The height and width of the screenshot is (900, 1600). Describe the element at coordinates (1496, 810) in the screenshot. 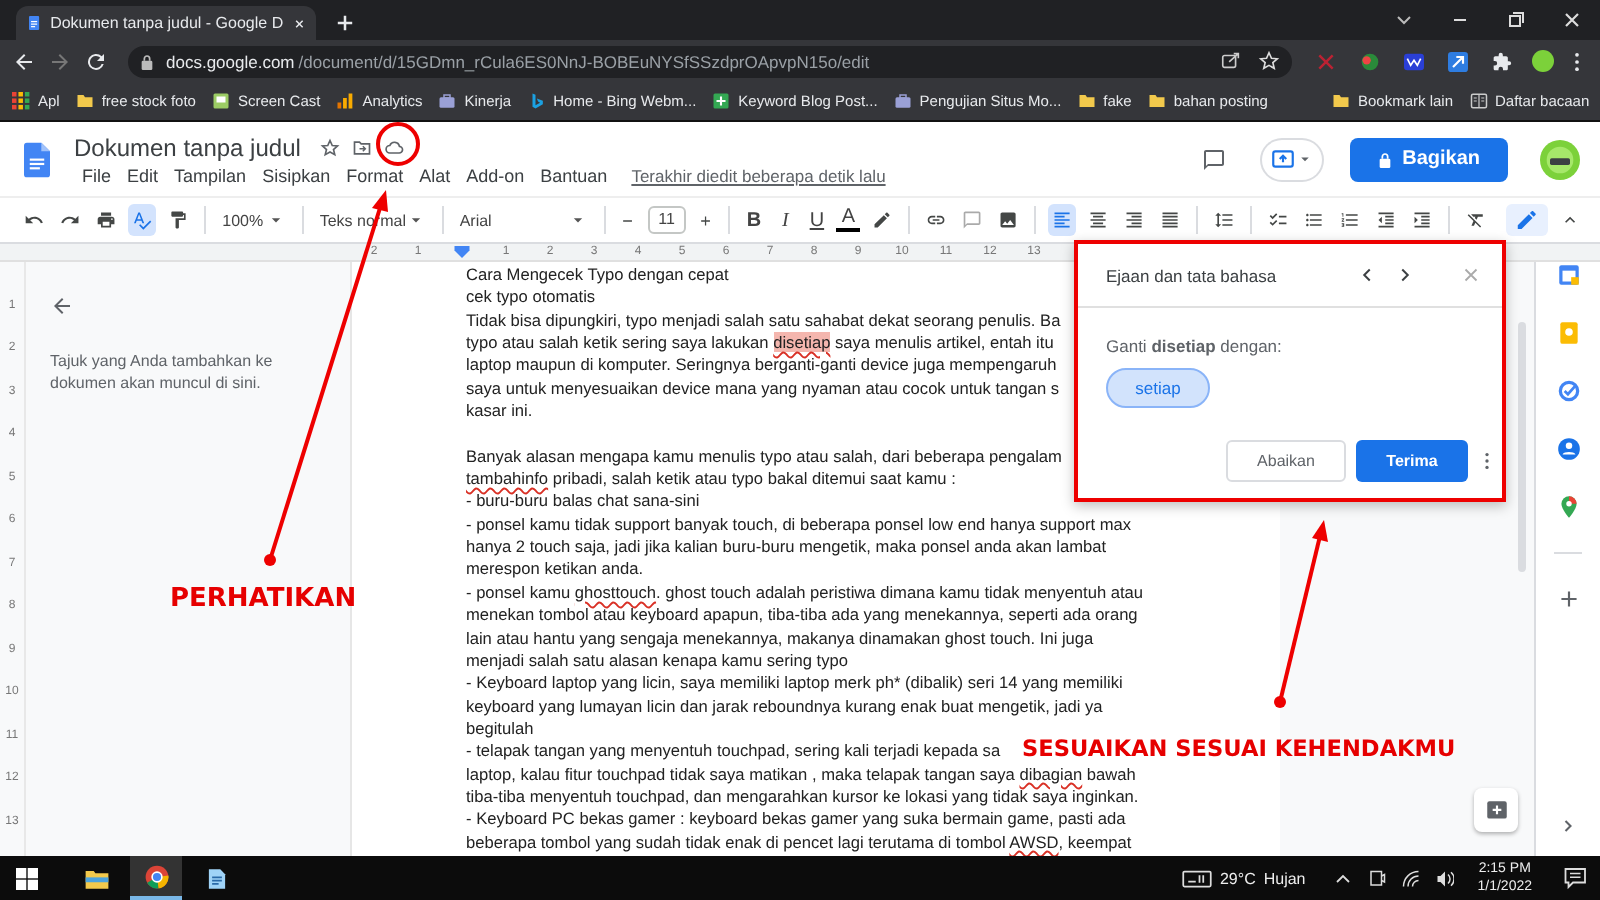

I see `explore-button` at that location.